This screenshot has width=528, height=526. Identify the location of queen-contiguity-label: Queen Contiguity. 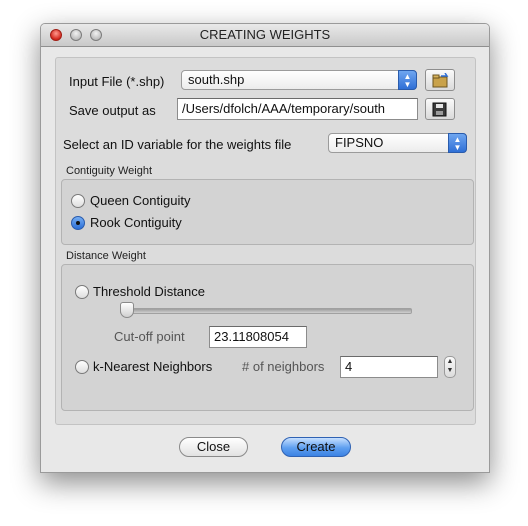
(140, 200).